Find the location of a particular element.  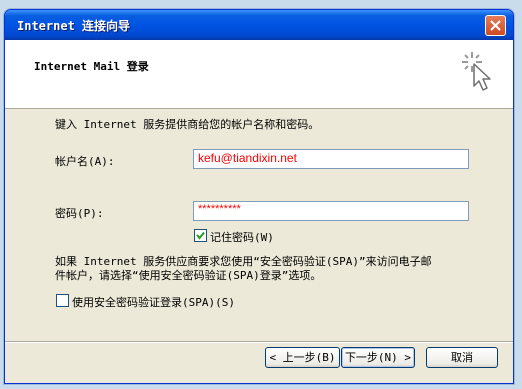

remember-password-label: 记住密码(W) is located at coordinates (242, 237).